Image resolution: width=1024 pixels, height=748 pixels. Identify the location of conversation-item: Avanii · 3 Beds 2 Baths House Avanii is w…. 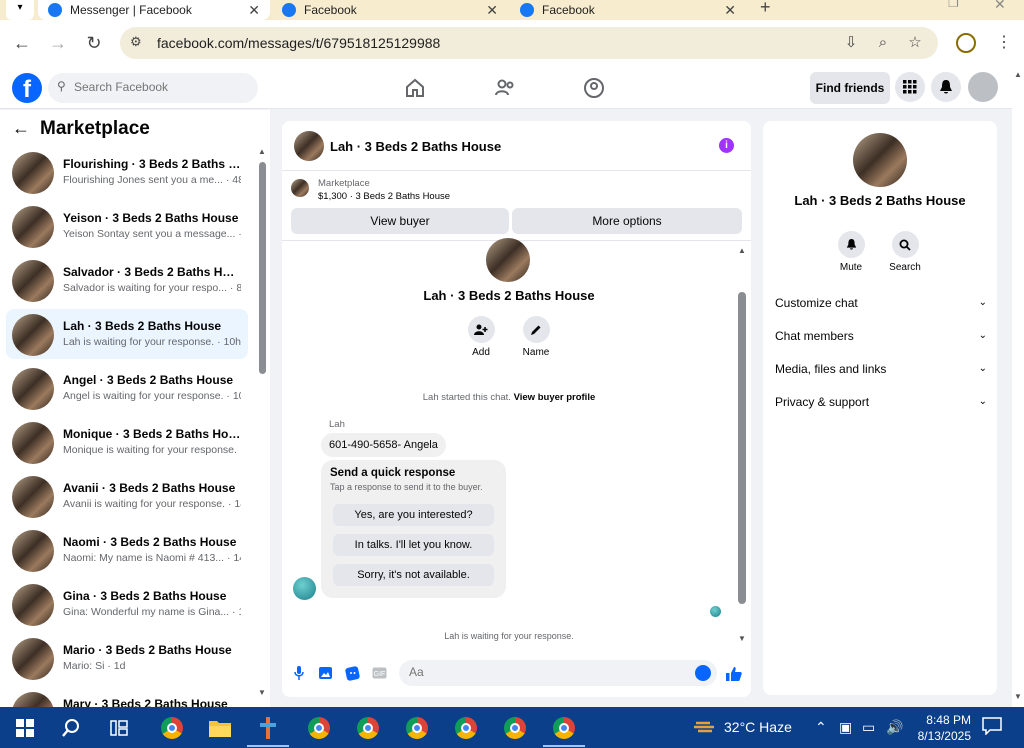
(127, 496).